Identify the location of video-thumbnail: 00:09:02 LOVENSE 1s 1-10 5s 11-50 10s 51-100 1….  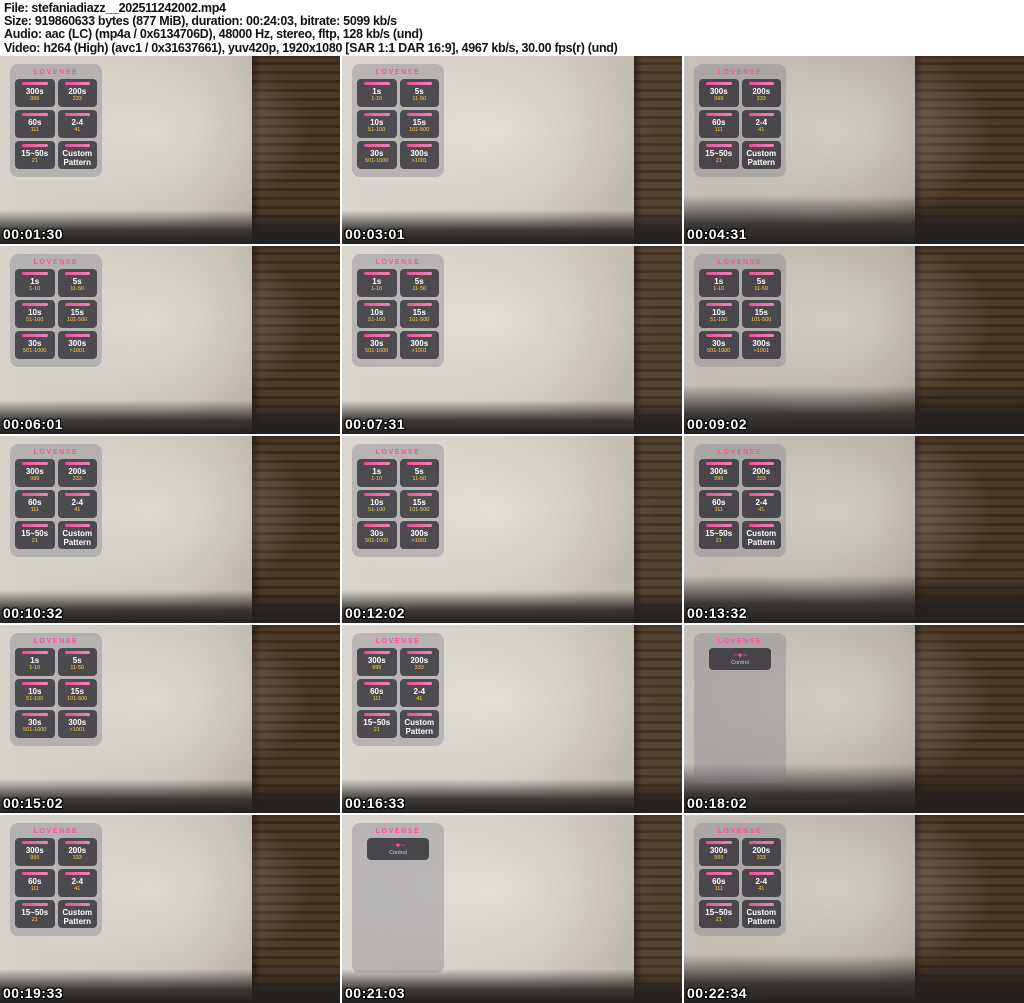
(854, 339).